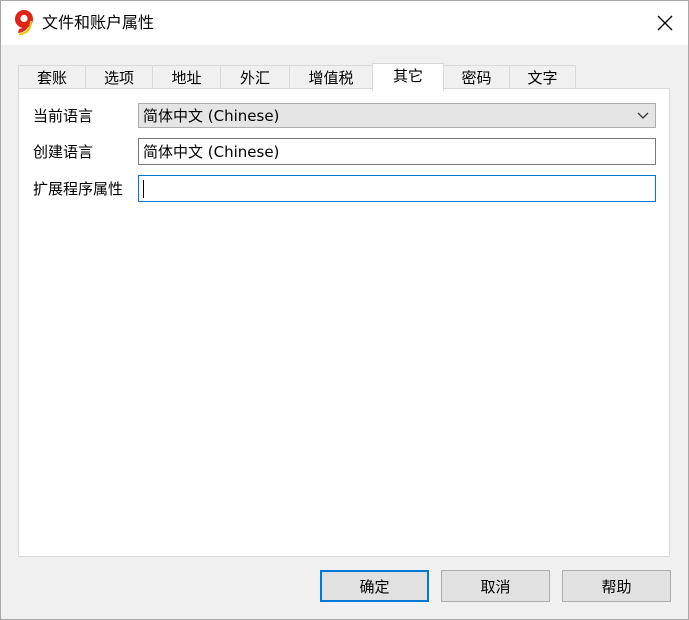  What do you see at coordinates (78, 189) in the screenshot?
I see `extension-properties-label: 扩展程序属性` at bounding box center [78, 189].